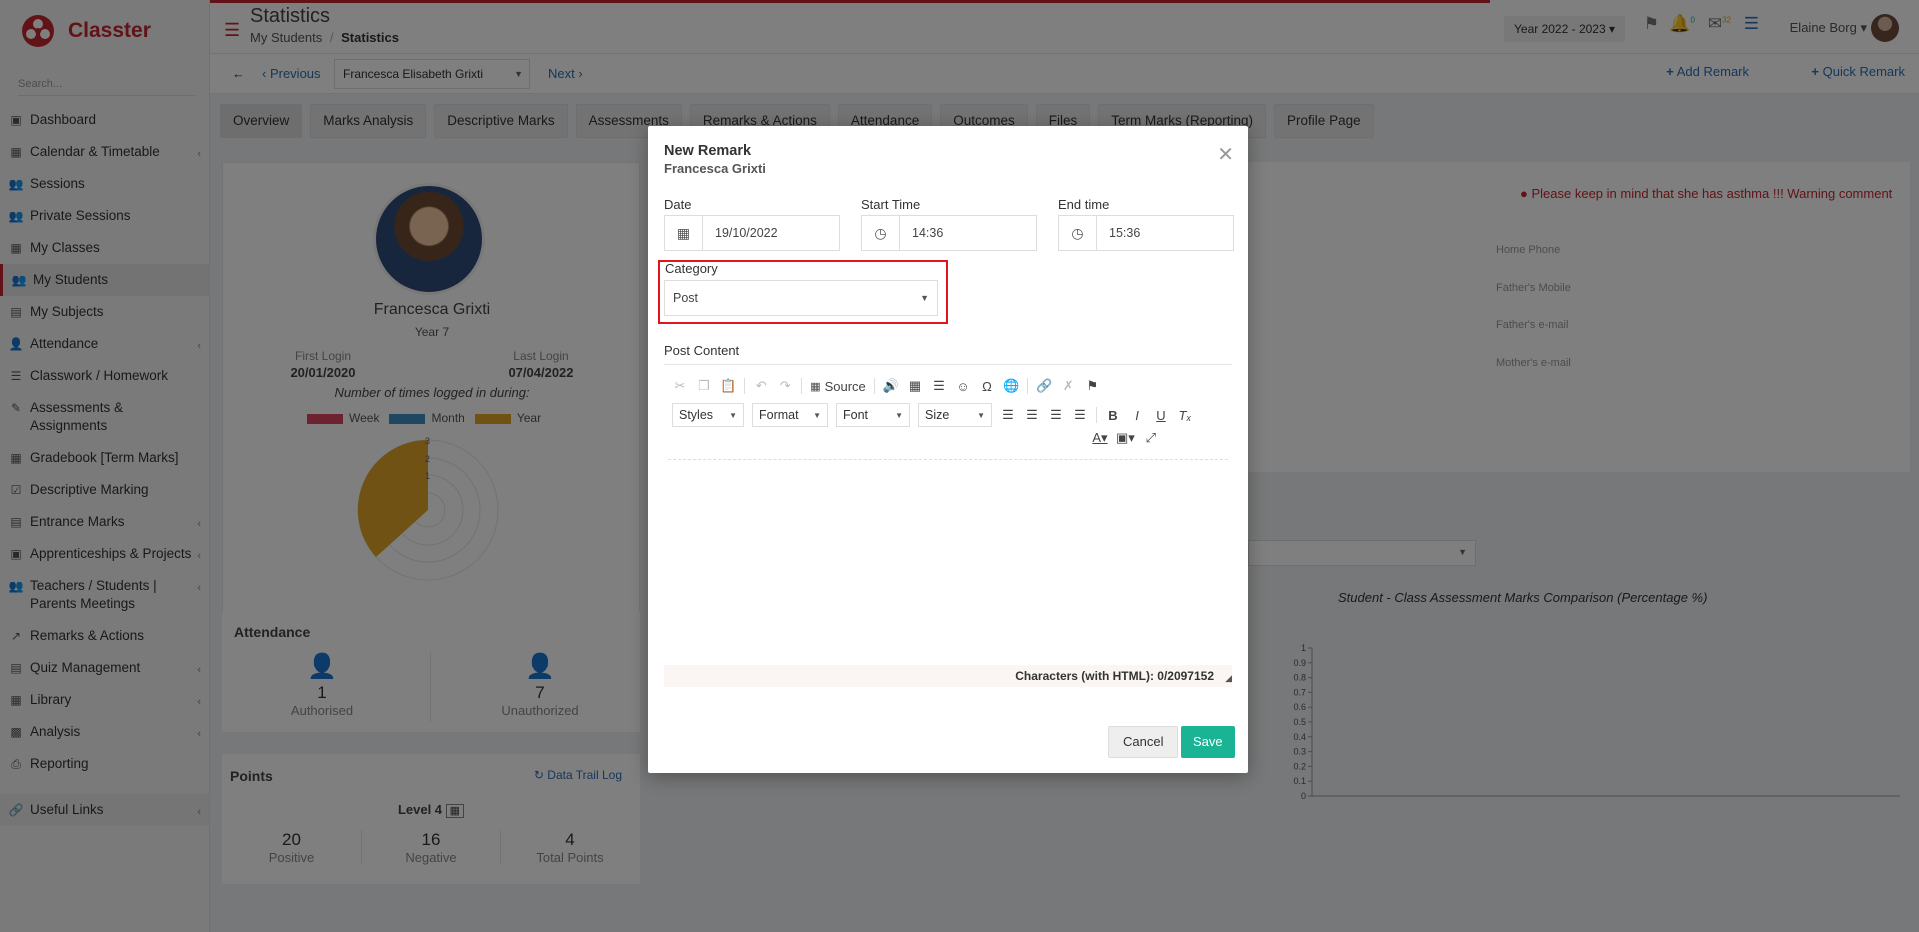 This screenshot has height=932, width=1919. I want to click on format-label: Format, so click(779, 415).